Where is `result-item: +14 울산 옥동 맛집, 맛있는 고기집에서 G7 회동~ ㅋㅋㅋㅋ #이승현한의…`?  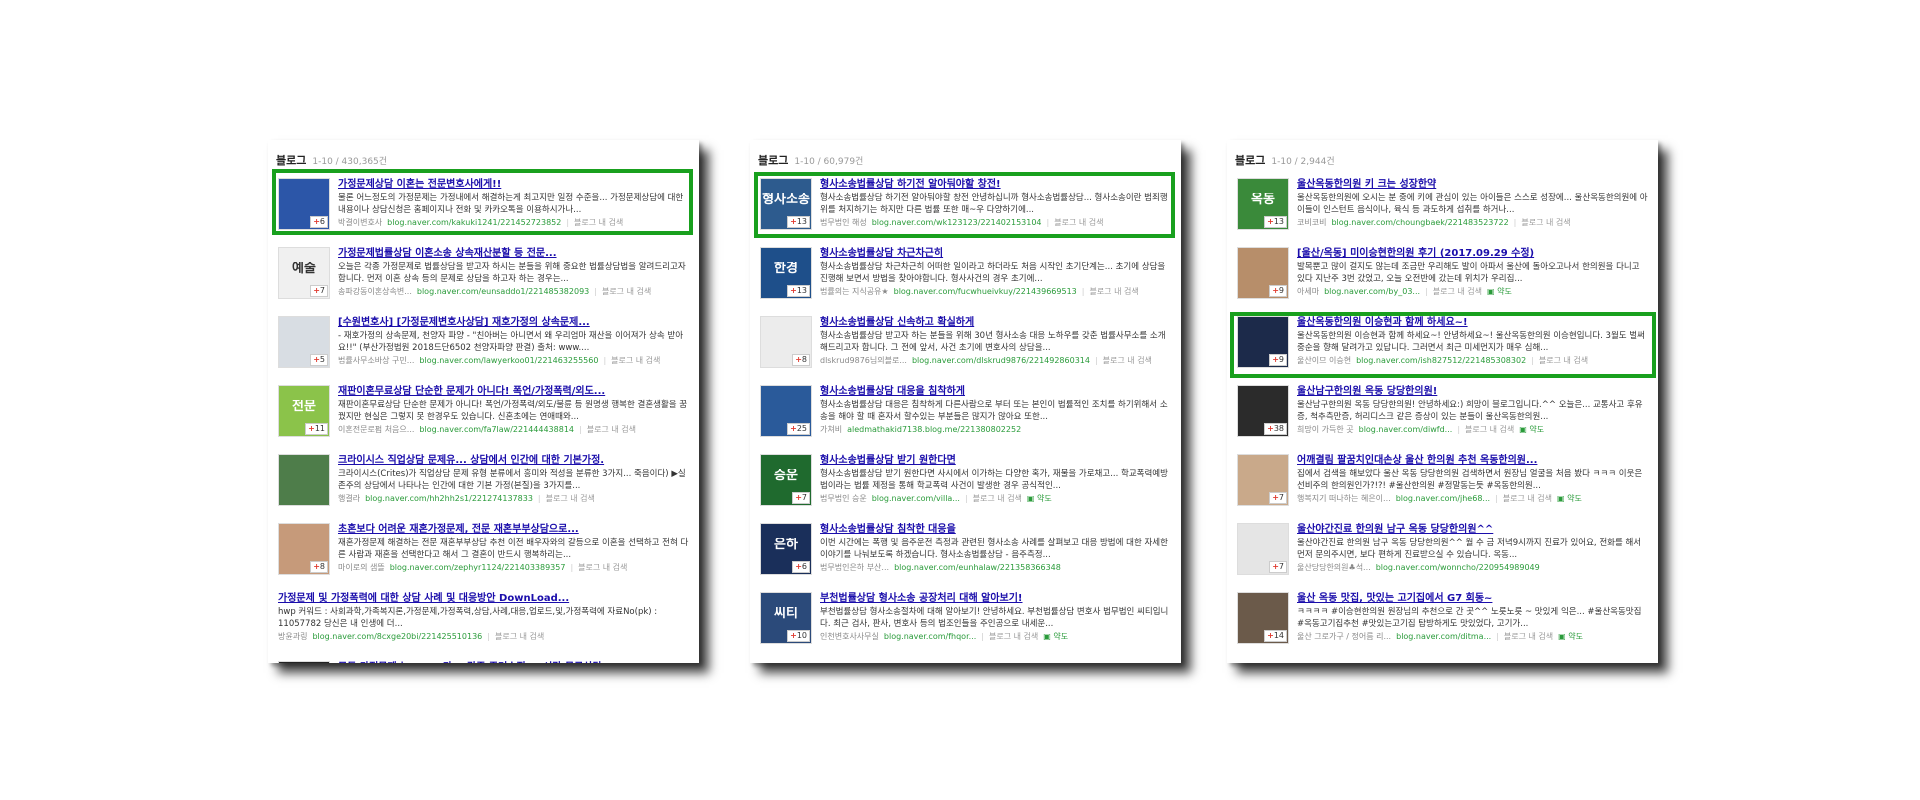 result-item: +14 울산 옥동 맛집, 맛있는 고기집에서 G7 회동~ ㅋㅋㅋㅋ #이승현한의… is located at coordinates (1442, 622).